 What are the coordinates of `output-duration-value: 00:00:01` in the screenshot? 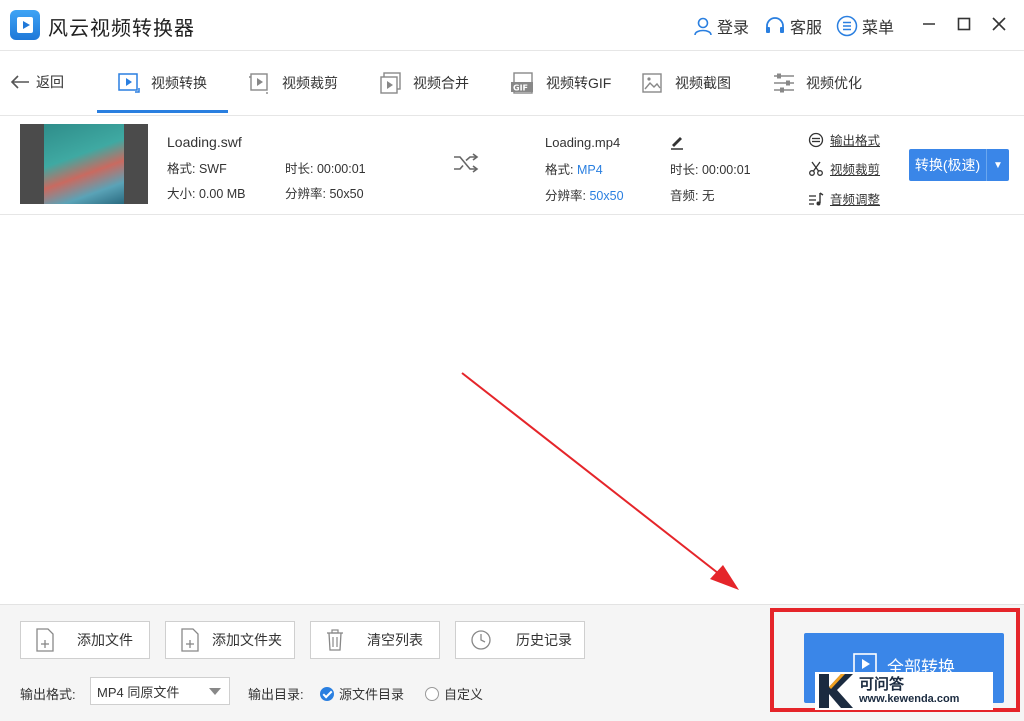 It's located at (726, 170).